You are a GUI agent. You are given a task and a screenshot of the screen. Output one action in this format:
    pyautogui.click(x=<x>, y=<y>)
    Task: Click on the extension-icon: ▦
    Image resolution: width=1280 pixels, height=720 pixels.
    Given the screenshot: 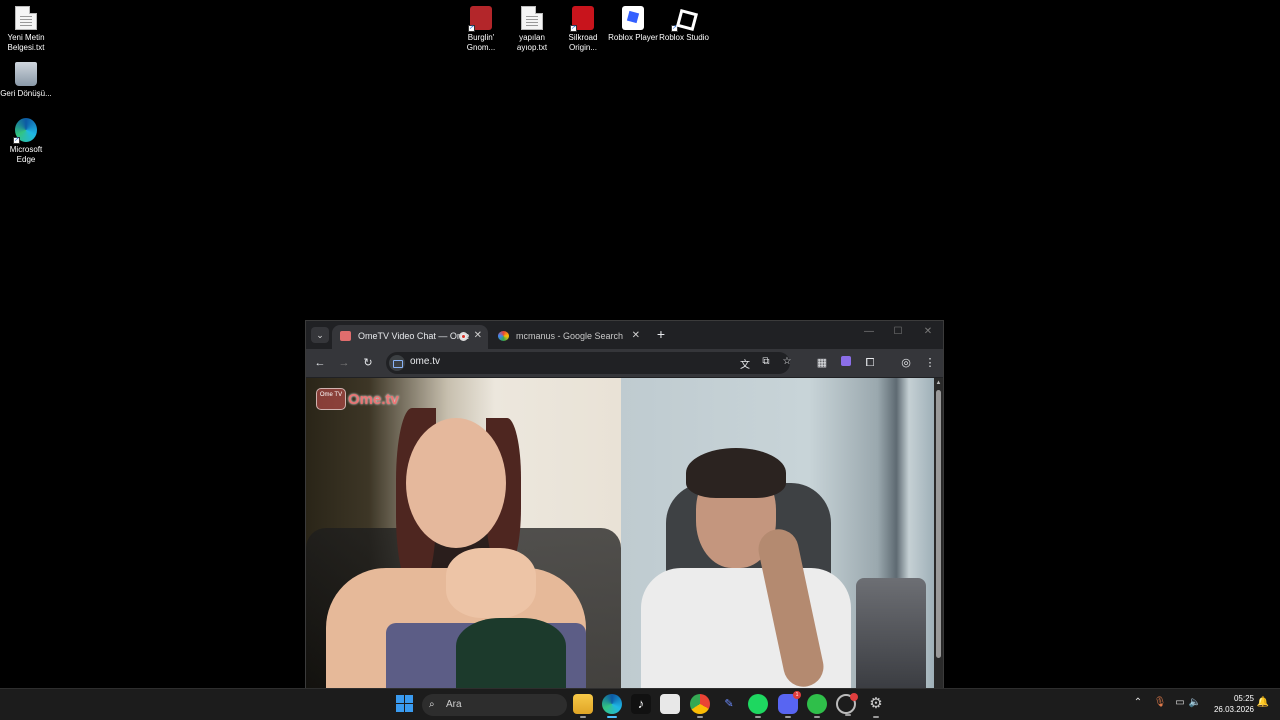 What is the action you would take?
    pyautogui.click(x=822, y=363)
    